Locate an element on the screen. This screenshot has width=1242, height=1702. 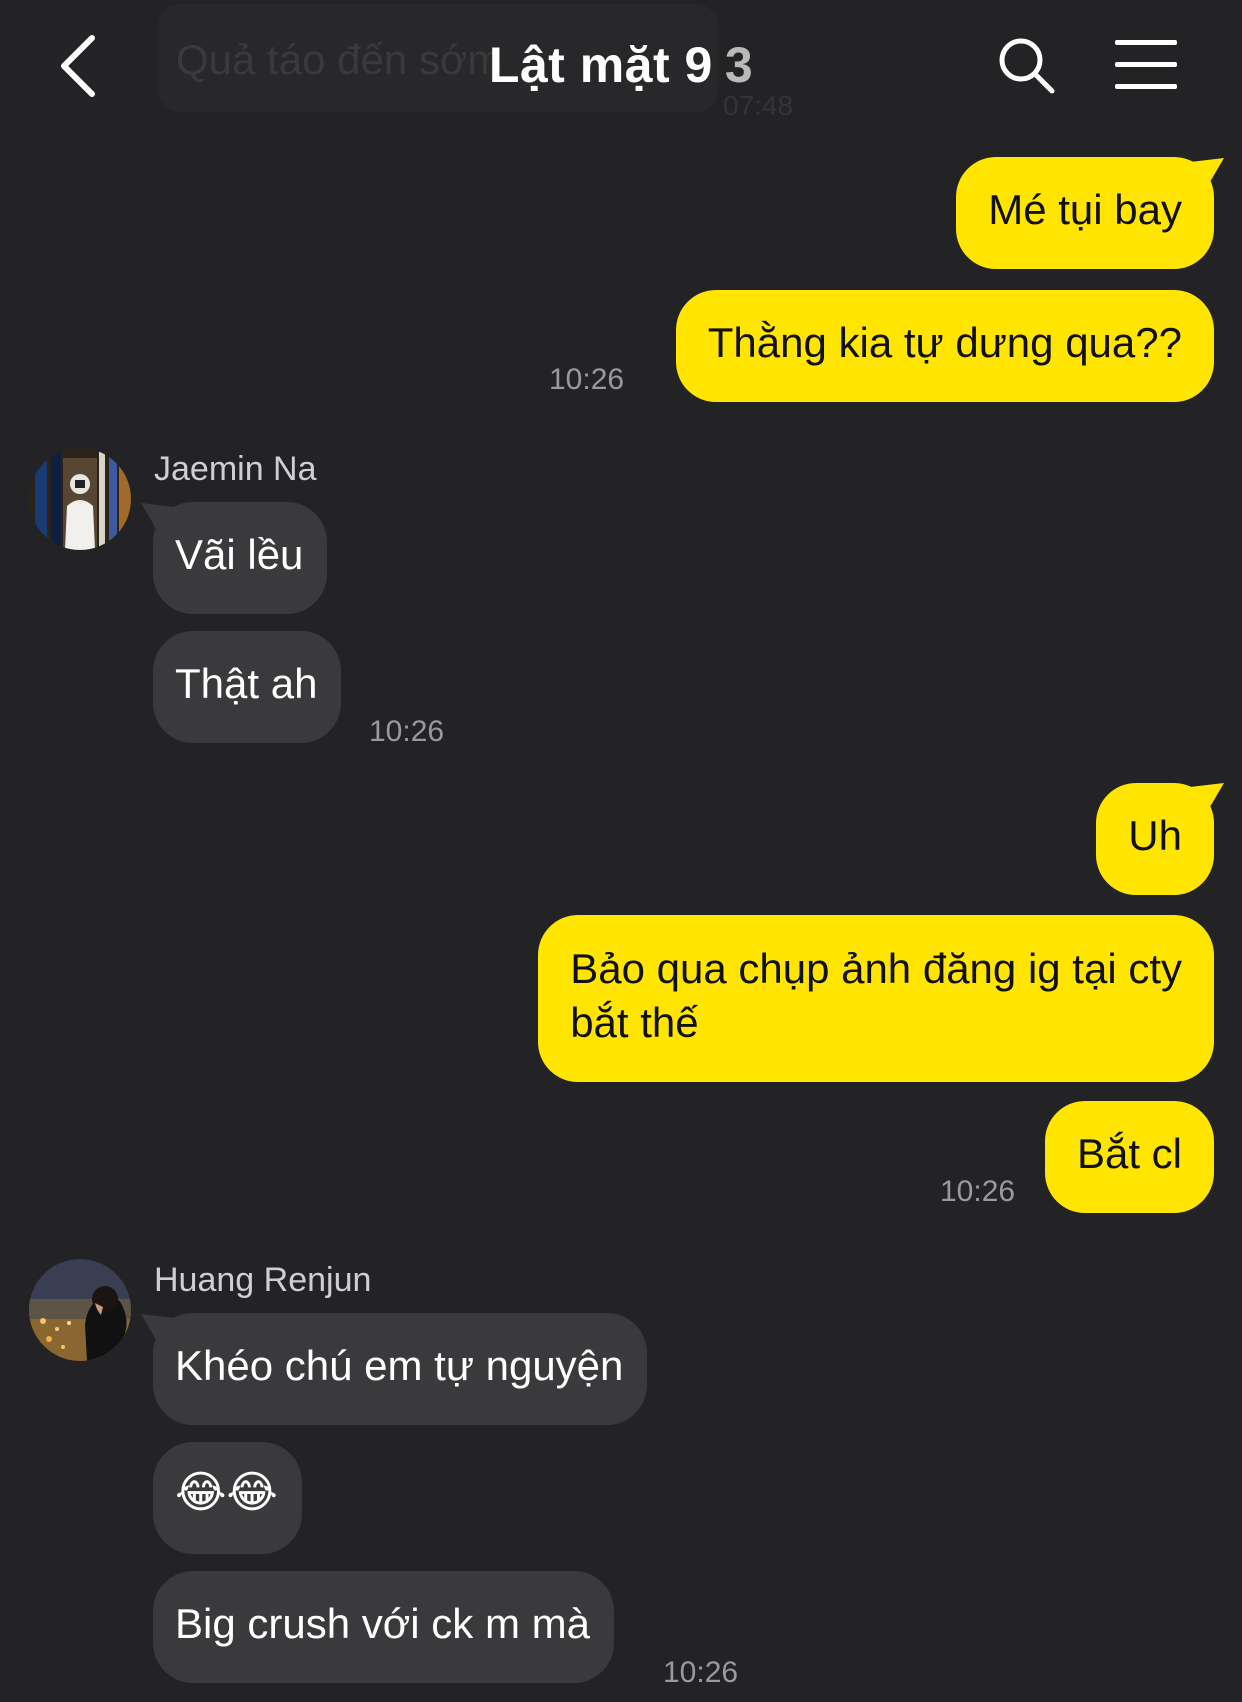
outgoing-message: Bắt cl is located at coordinates (1129, 1157).